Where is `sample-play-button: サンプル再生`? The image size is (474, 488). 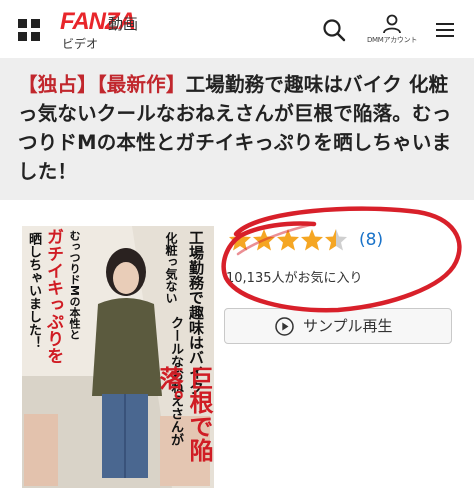
sample-play-button: サンプル再生 is located at coordinates (338, 326).